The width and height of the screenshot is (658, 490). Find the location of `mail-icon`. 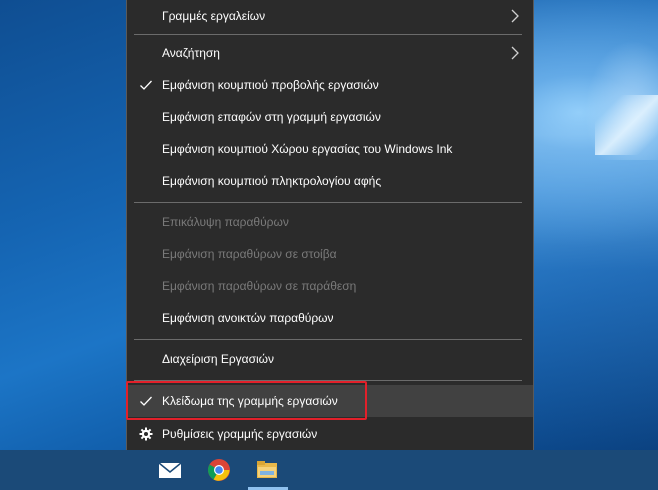

mail-icon is located at coordinates (170, 470).